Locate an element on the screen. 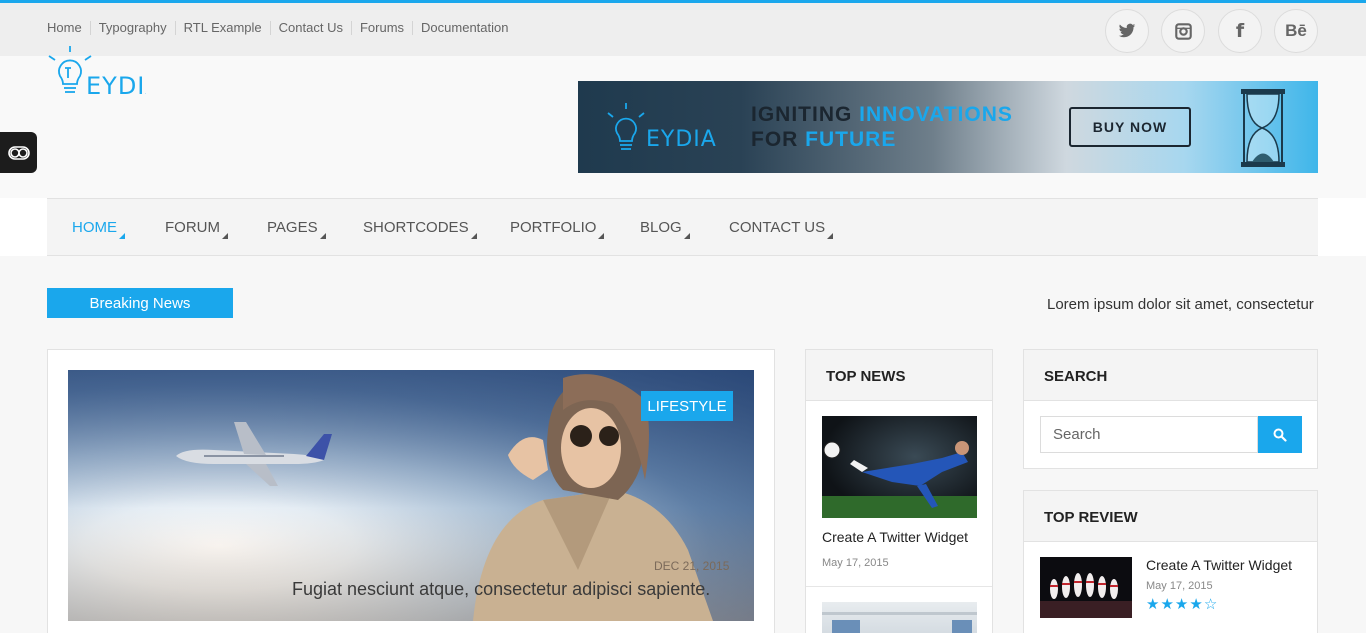  banner-headline-1: IGNITING INNOVATIONS is located at coordinates (882, 115).